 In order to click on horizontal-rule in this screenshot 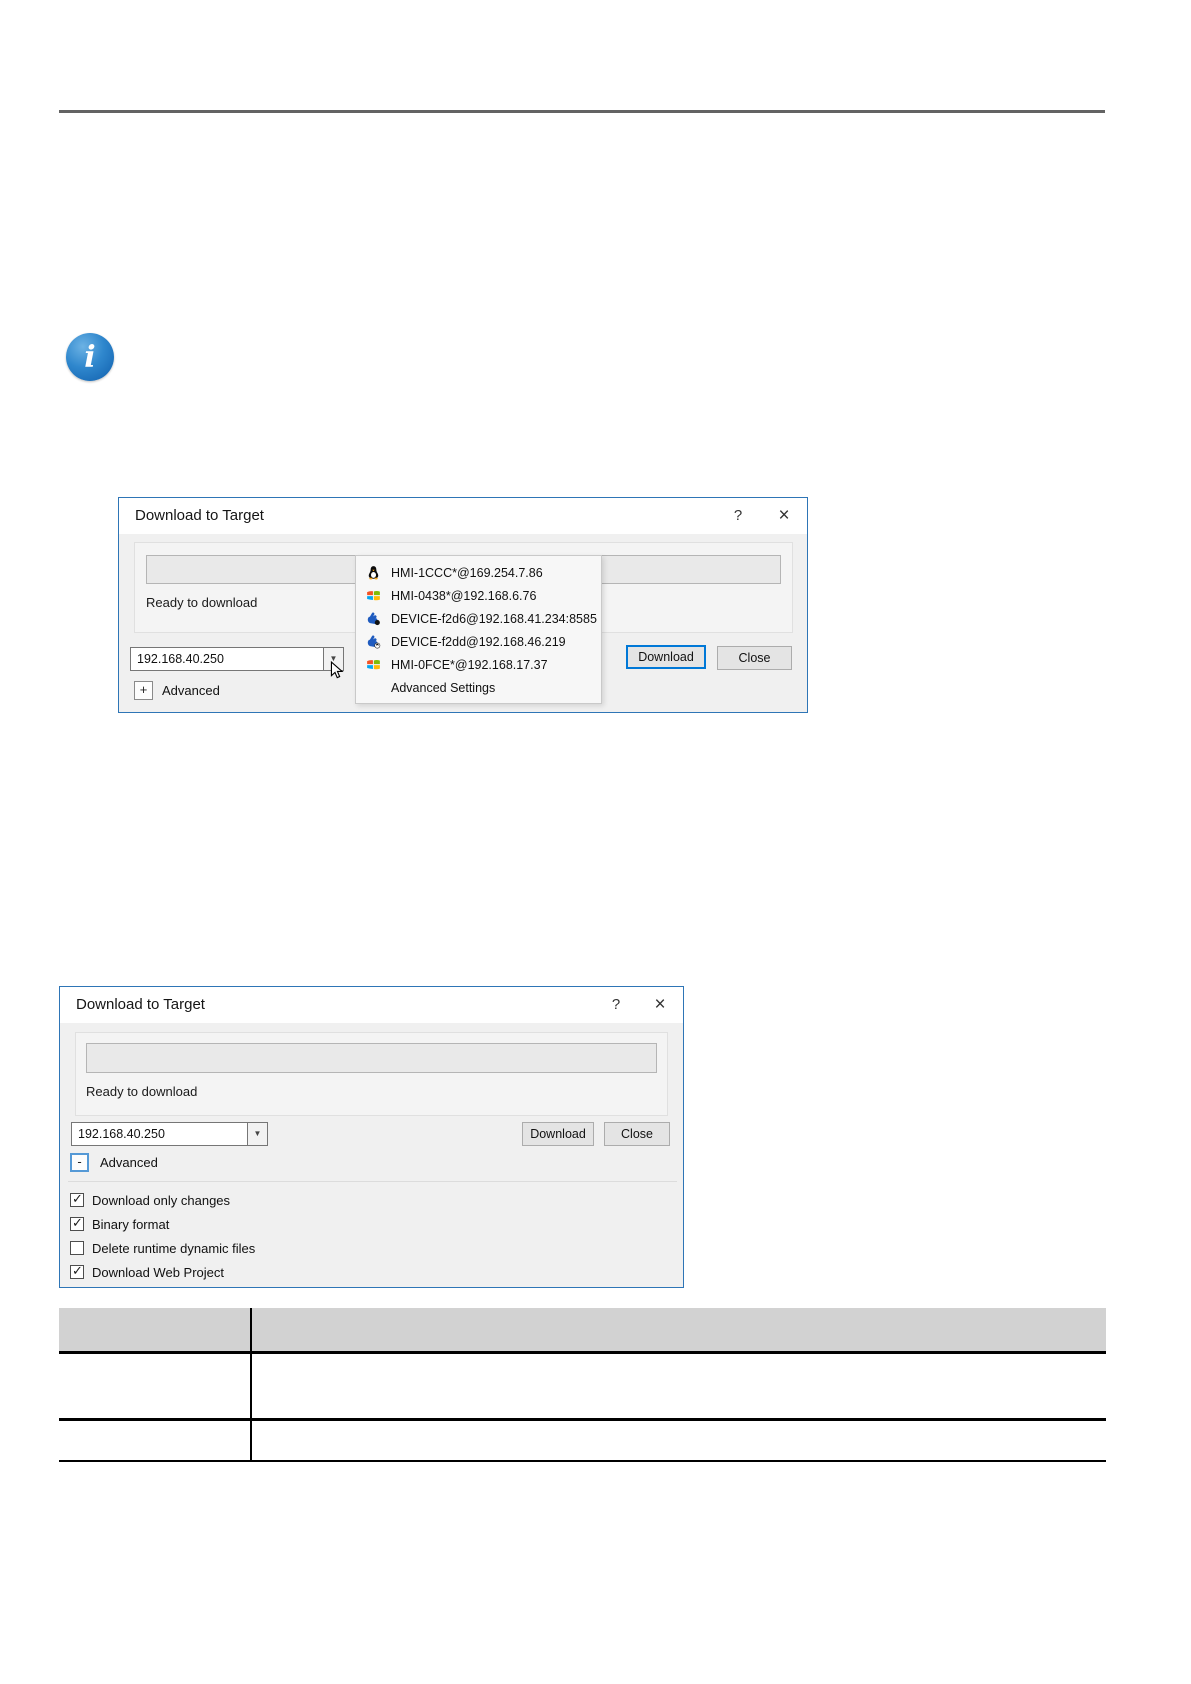, I will do `click(582, 111)`.